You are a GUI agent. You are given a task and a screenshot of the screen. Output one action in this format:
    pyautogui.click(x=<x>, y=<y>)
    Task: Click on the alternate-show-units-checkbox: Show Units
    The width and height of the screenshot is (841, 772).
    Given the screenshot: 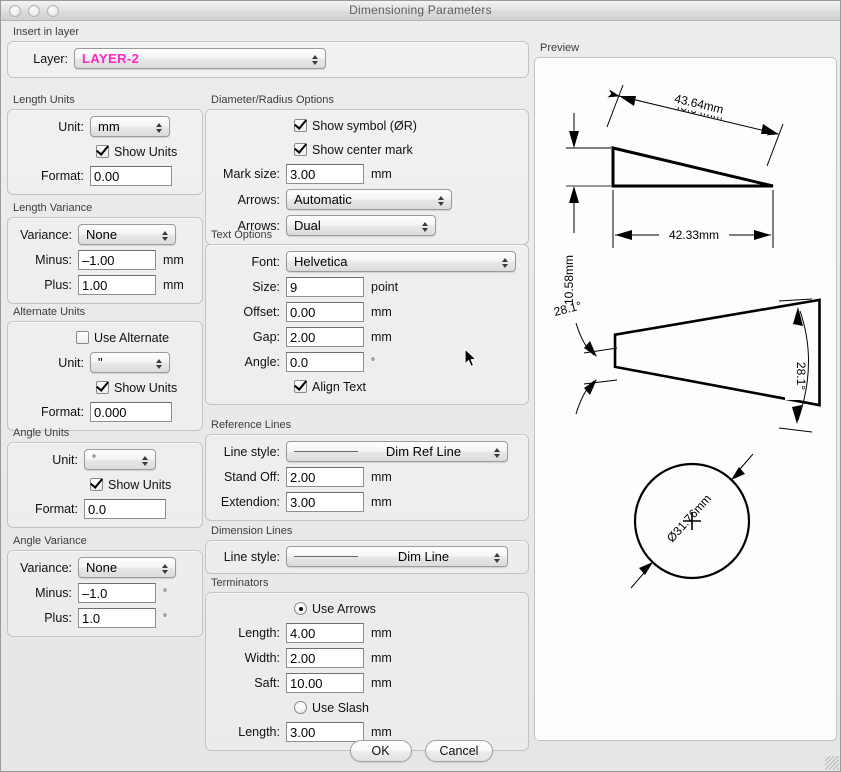 What is the action you would take?
    pyautogui.click(x=136, y=388)
    